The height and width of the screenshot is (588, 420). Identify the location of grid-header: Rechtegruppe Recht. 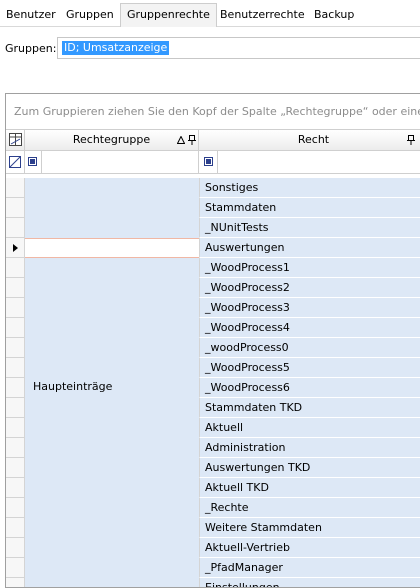
(213, 140).